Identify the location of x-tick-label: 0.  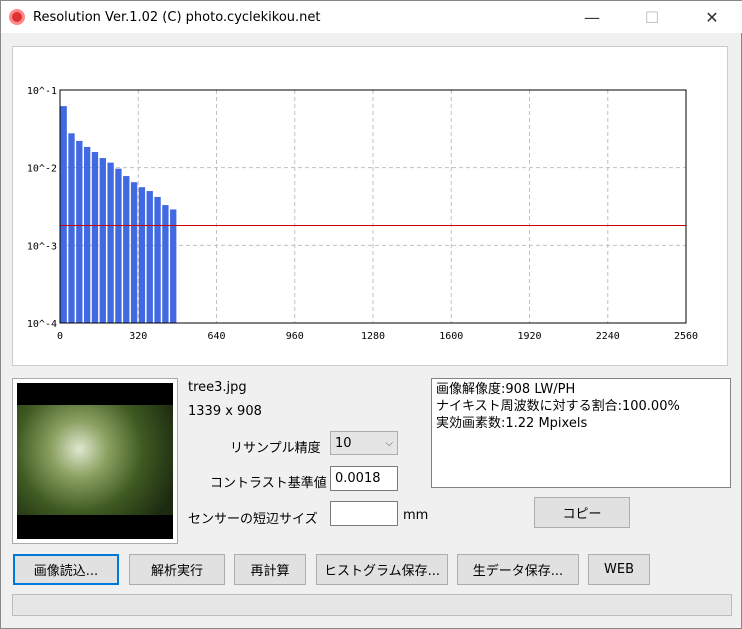
(60, 336).